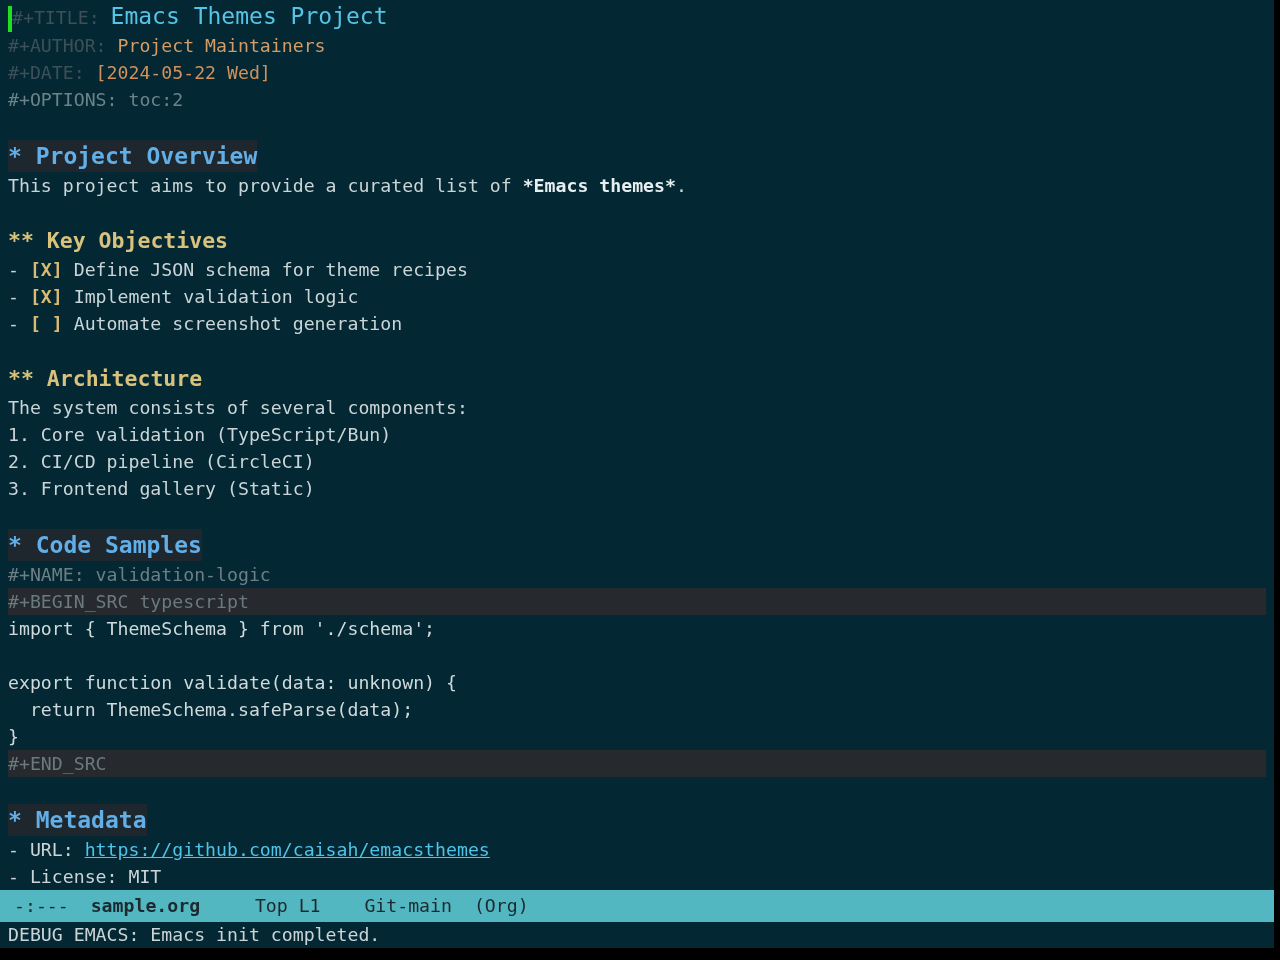 The width and height of the screenshot is (1280, 960). What do you see at coordinates (249, 16) in the screenshot?
I see `document-title: Emacs Themes Project` at bounding box center [249, 16].